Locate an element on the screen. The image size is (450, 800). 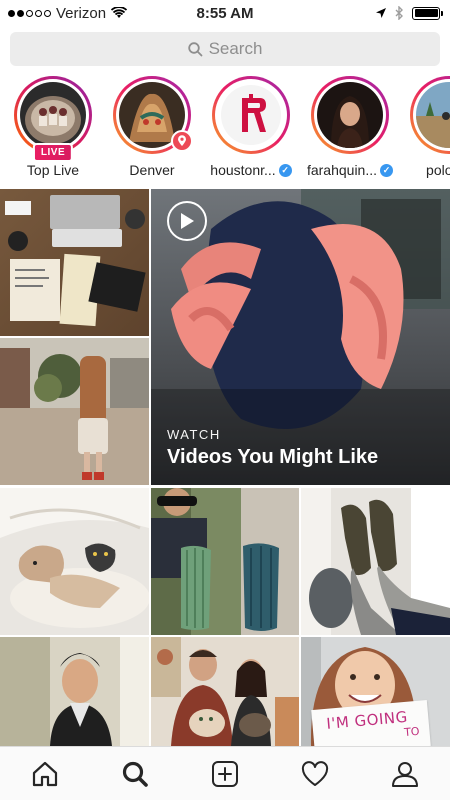
story-denver: Denver is located at coordinates (152, 127).